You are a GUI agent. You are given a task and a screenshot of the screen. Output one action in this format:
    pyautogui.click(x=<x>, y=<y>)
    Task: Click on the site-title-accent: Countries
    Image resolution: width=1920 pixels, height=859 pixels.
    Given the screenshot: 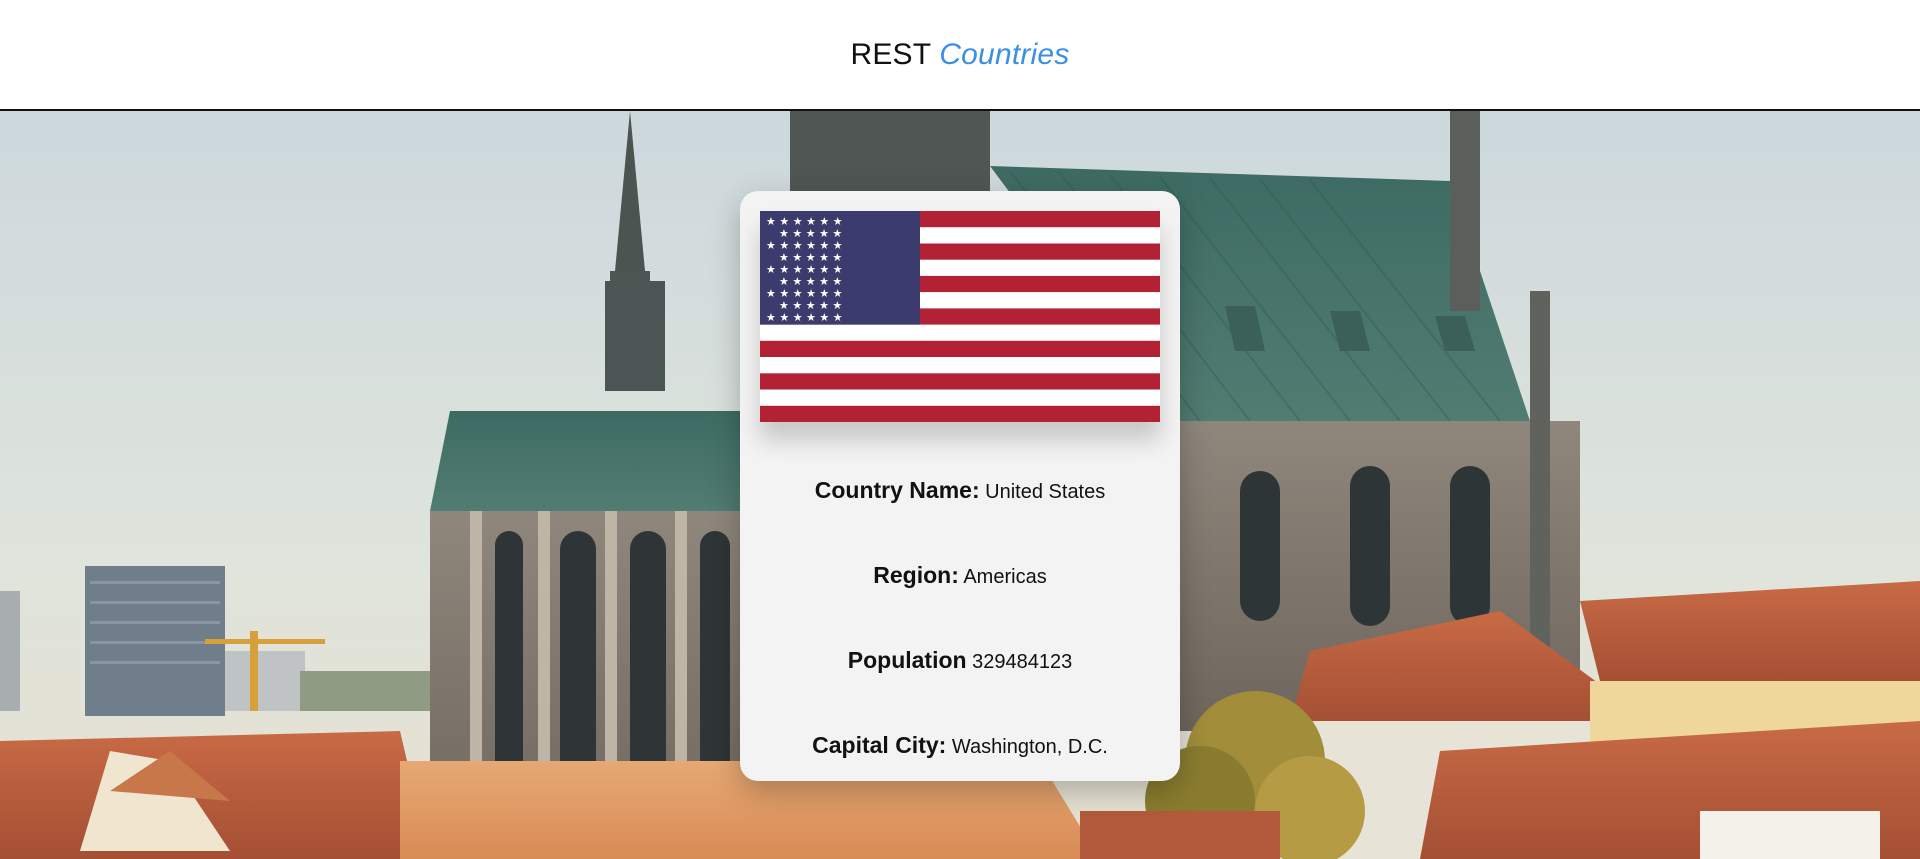 What is the action you would take?
    pyautogui.click(x=1004, y=54)
    